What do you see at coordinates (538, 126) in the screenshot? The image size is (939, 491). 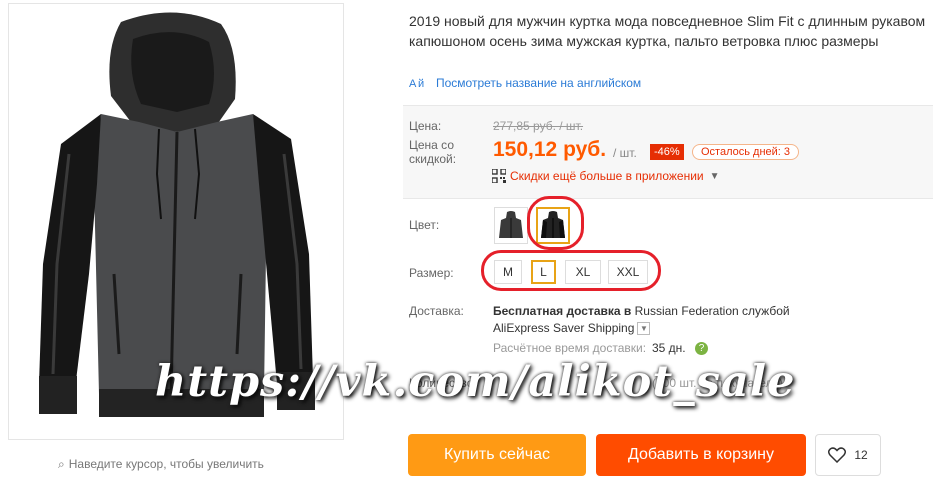 I see `old-price: 277,85 руб. / шт.` at bounding box center [538, 126].